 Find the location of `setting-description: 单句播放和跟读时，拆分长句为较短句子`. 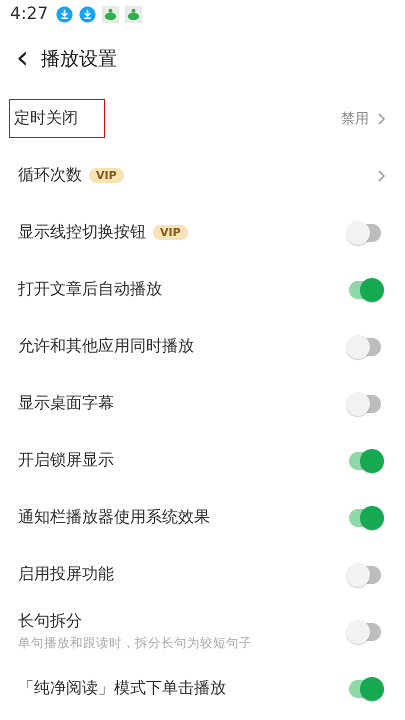

setting-description: 单句播放和跟读时，拆分长句为较短句子 is located at coordinates (135, 643).